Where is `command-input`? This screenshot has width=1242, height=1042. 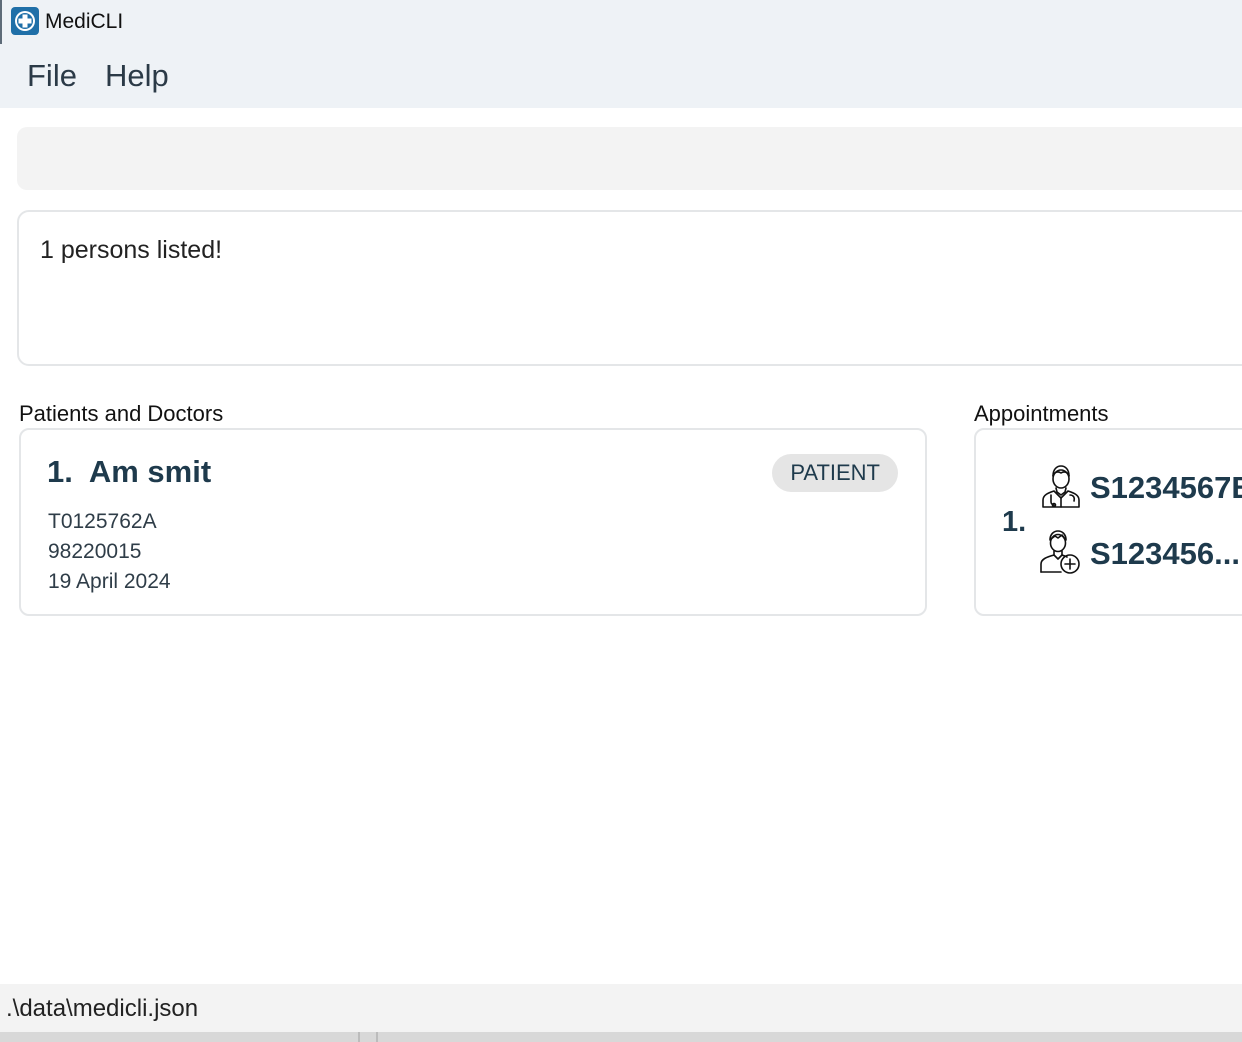 command-input is located at coordinates (629, 158).